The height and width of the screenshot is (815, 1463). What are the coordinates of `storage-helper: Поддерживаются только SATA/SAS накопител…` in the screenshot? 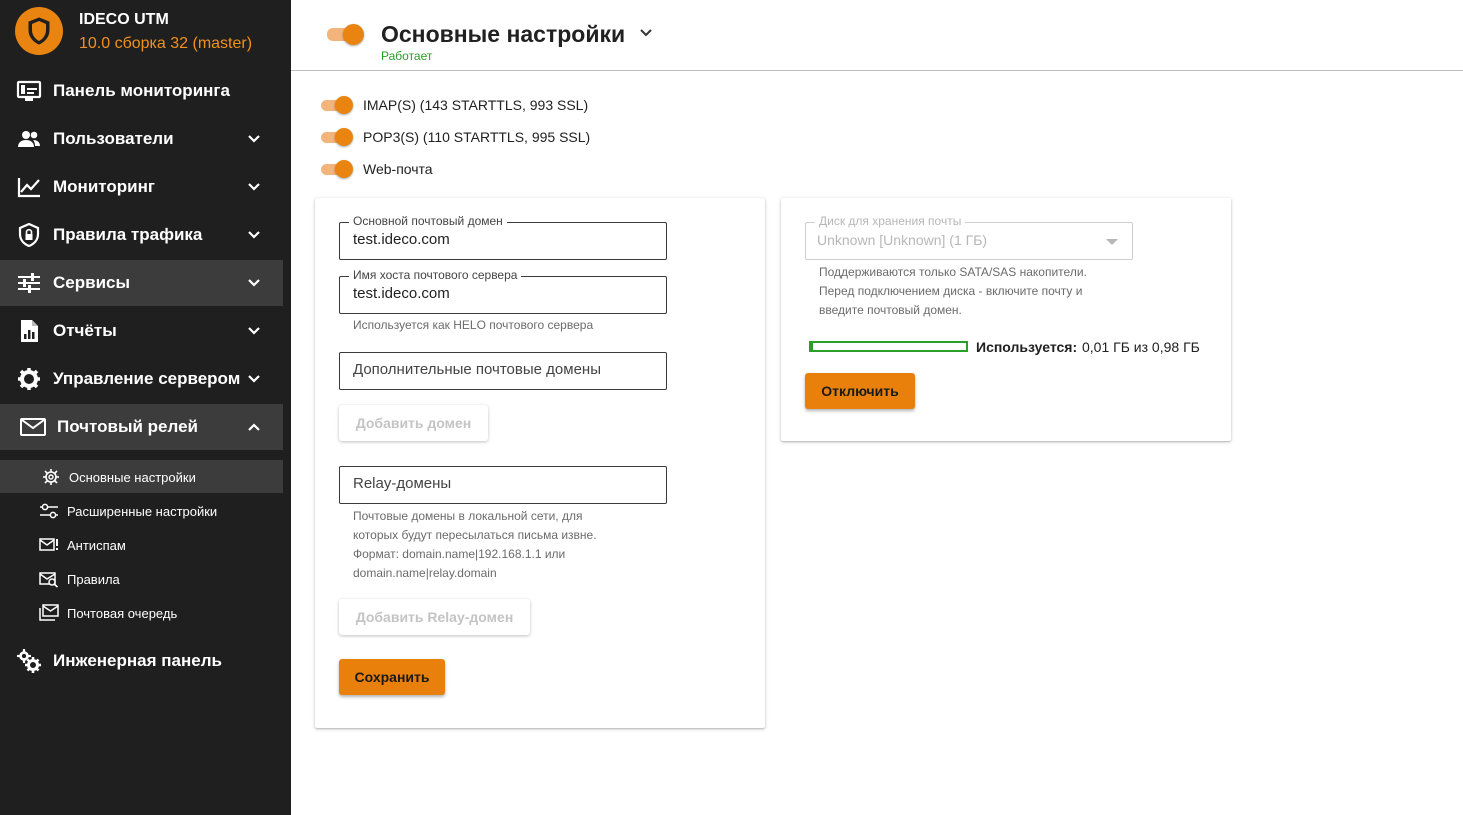 It's located at (953, 291).